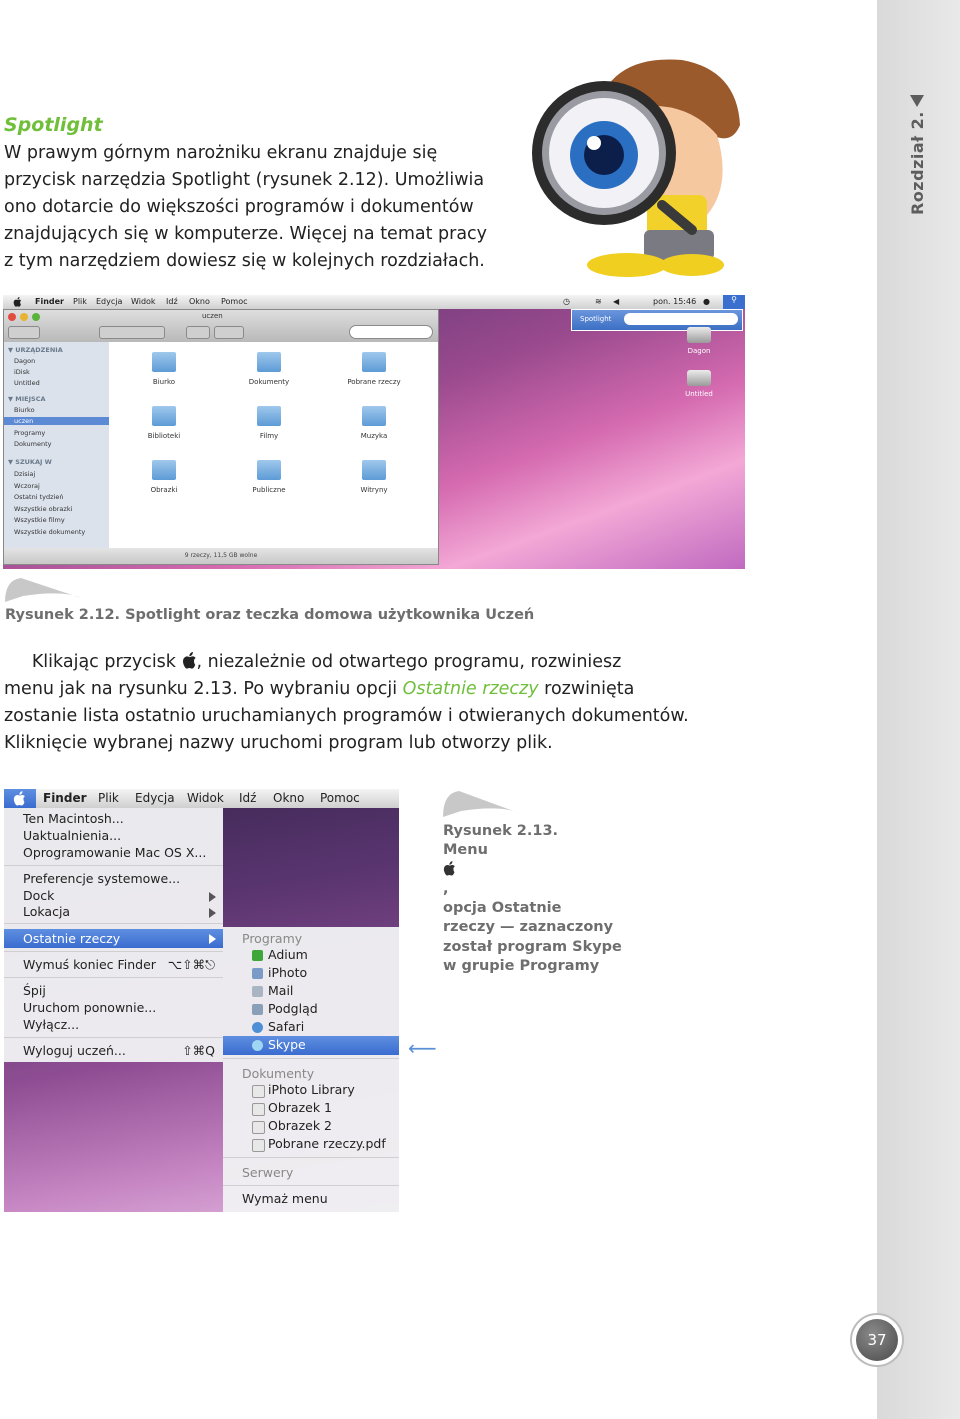  Describe the element at coordinates (49, 532) in the screenshot. I see `sidebar-item: Wszystkie dokumenty` at that location.